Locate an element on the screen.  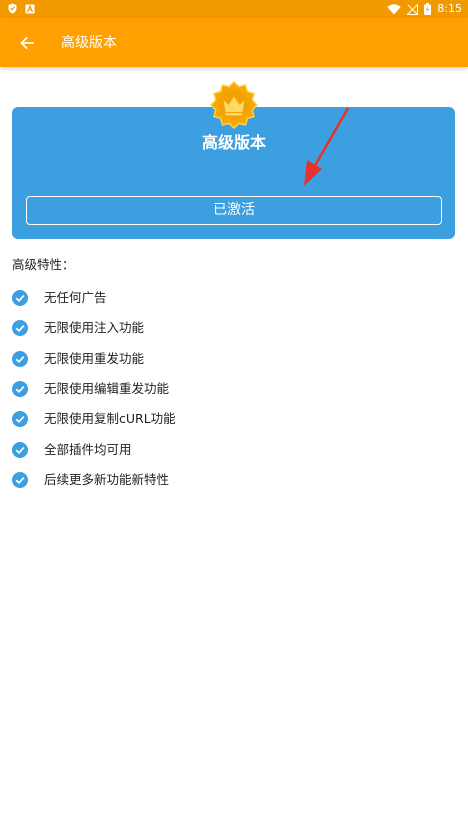
back-button is located at coordinates (27, 43).